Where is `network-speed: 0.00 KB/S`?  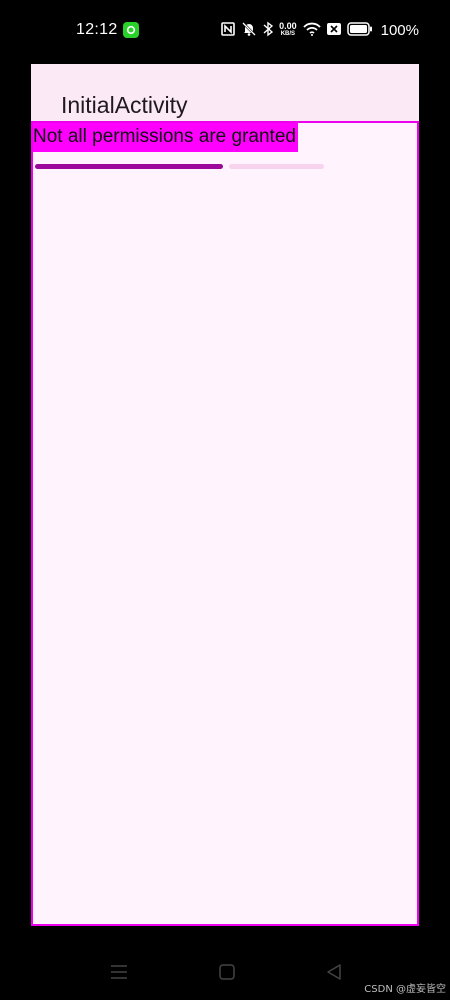 network-speed: 0.00 KB/S is located at coordinates (288, 30).